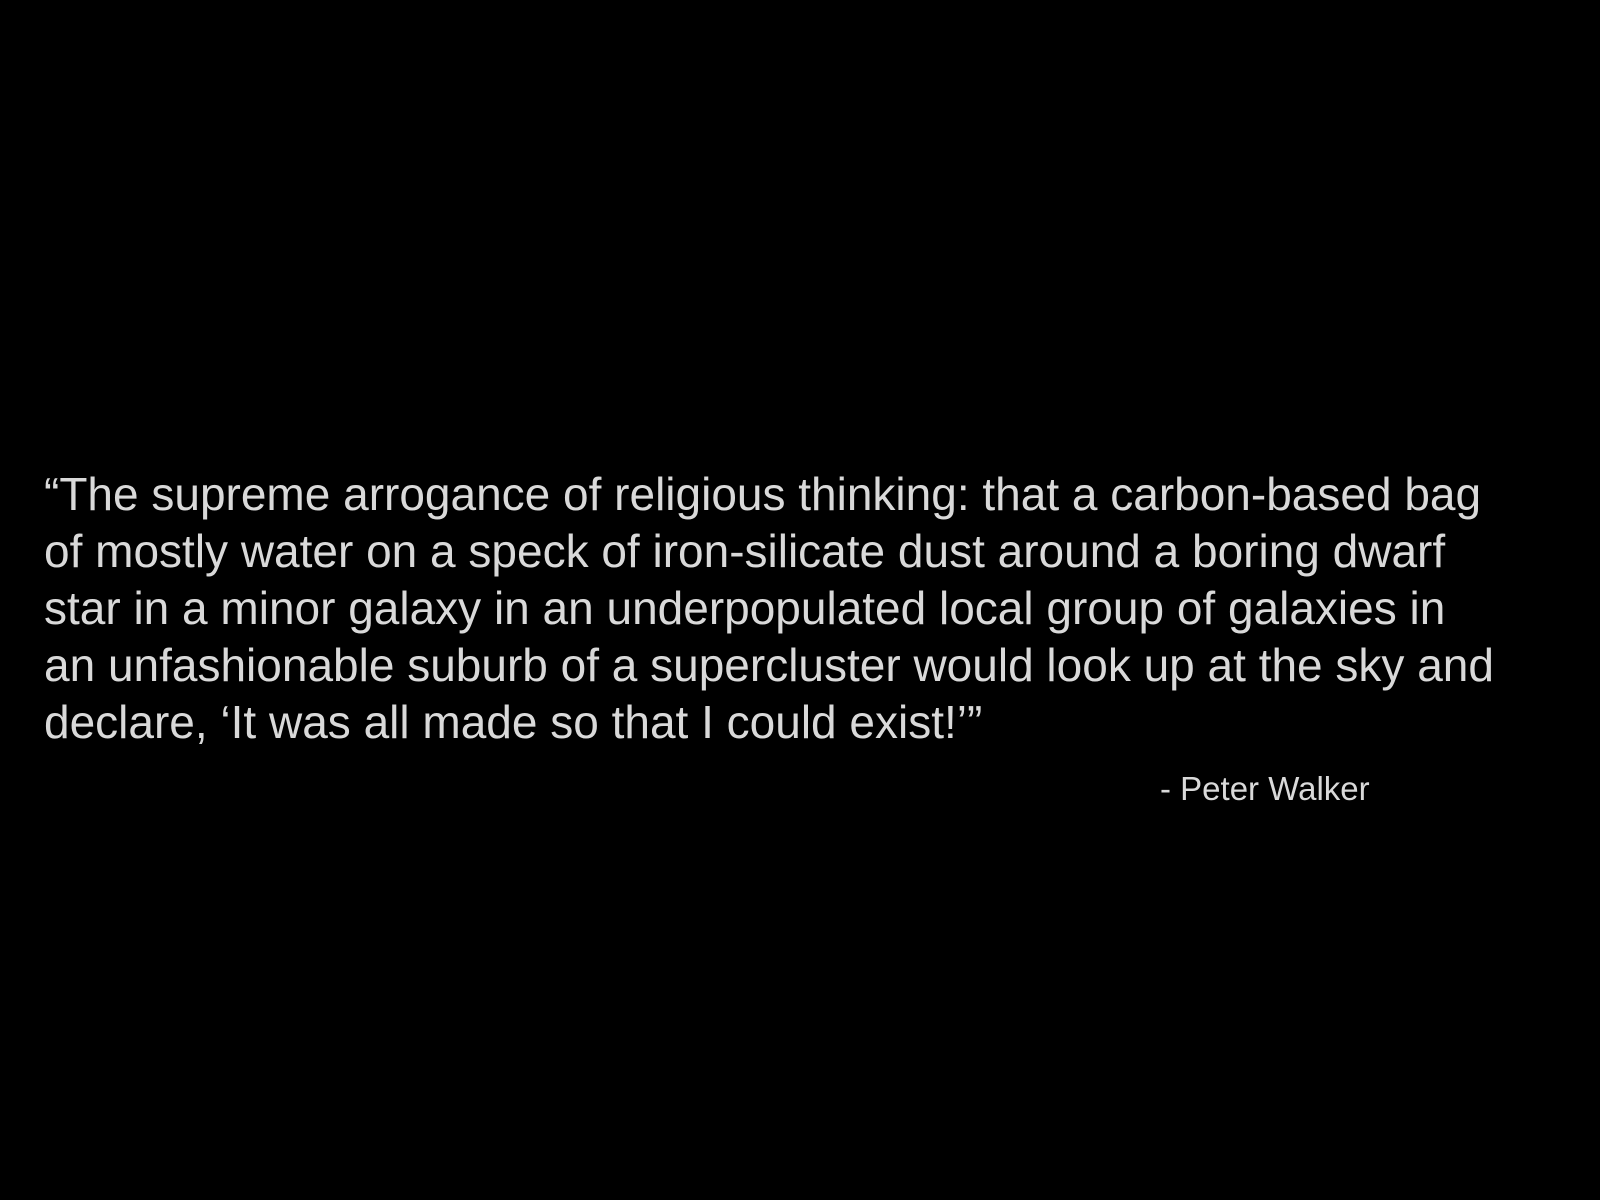  Describe the element at coordinates (1265, 788) in the screenshot. I see `quote-attribution: - Peter Walker` at that location.